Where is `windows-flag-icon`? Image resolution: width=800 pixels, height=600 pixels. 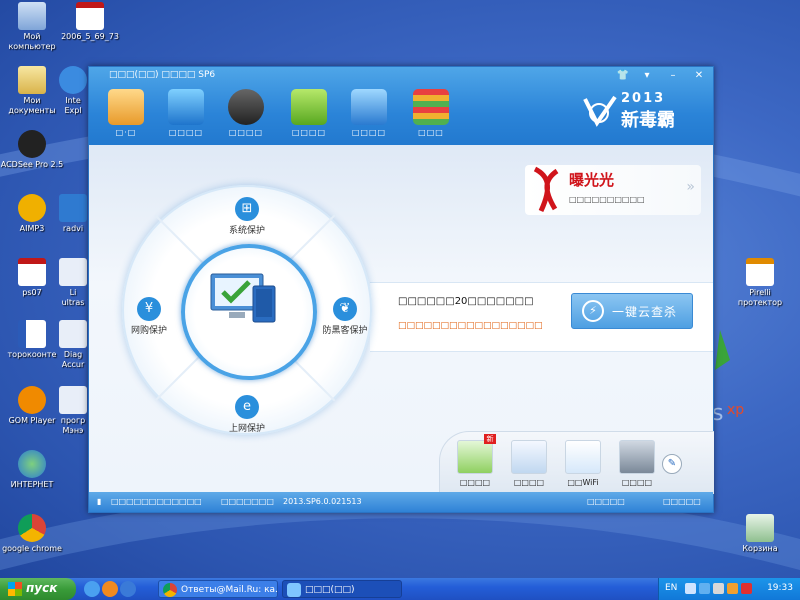
windows-flag-icon is located at coordinates (15, 589).